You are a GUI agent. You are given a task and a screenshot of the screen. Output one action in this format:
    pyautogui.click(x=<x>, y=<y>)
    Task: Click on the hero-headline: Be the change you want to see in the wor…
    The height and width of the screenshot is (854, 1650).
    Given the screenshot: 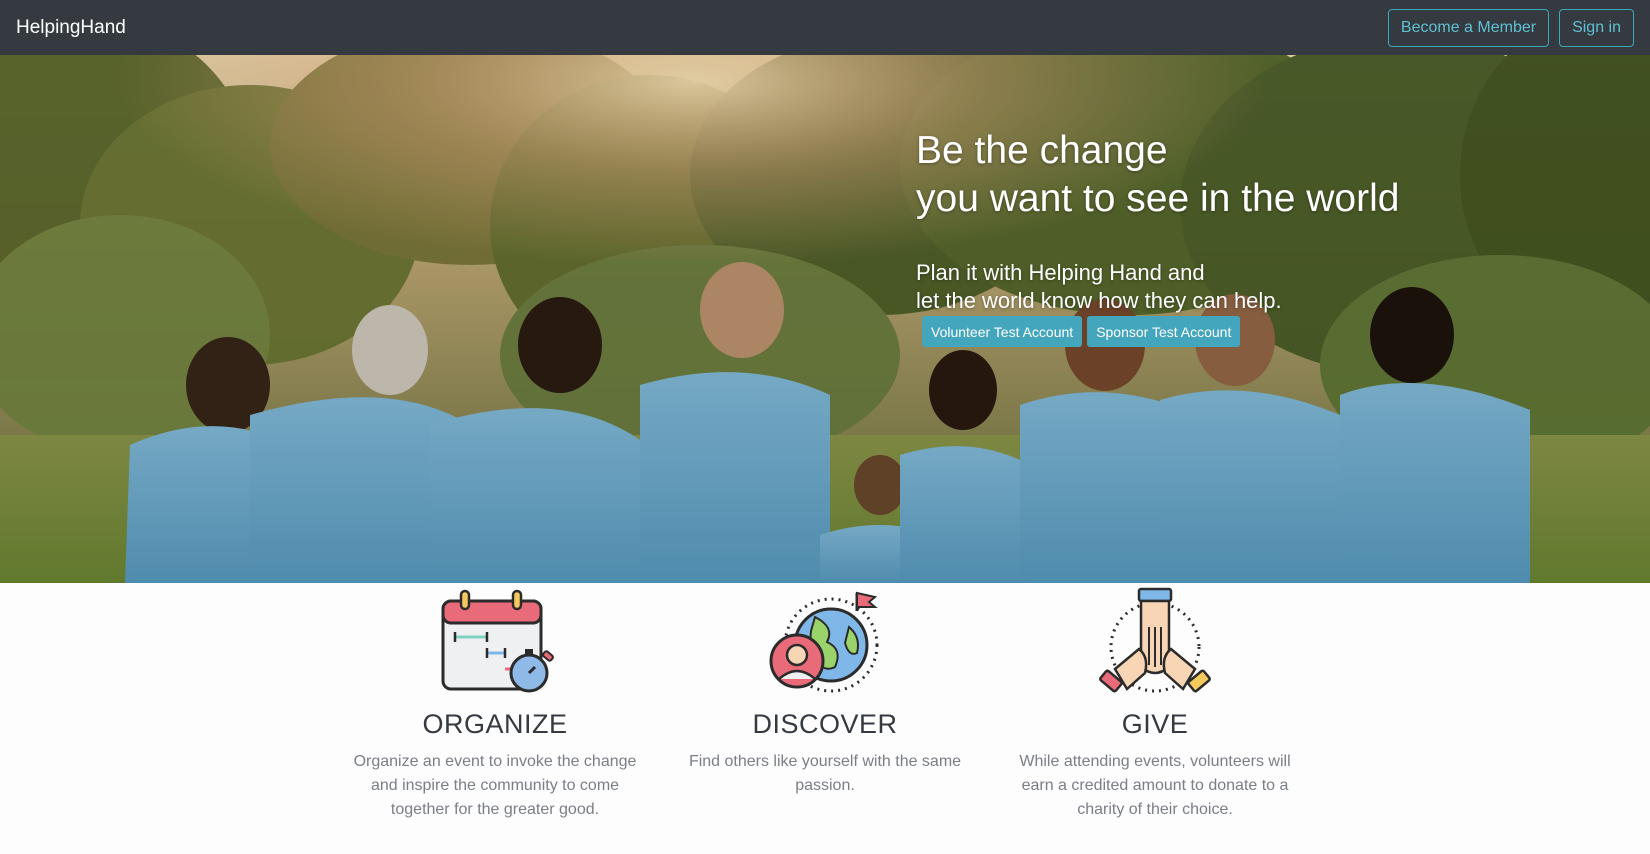 What is the action you would take?
    pyautogui.click(x=1157, y=175)
    